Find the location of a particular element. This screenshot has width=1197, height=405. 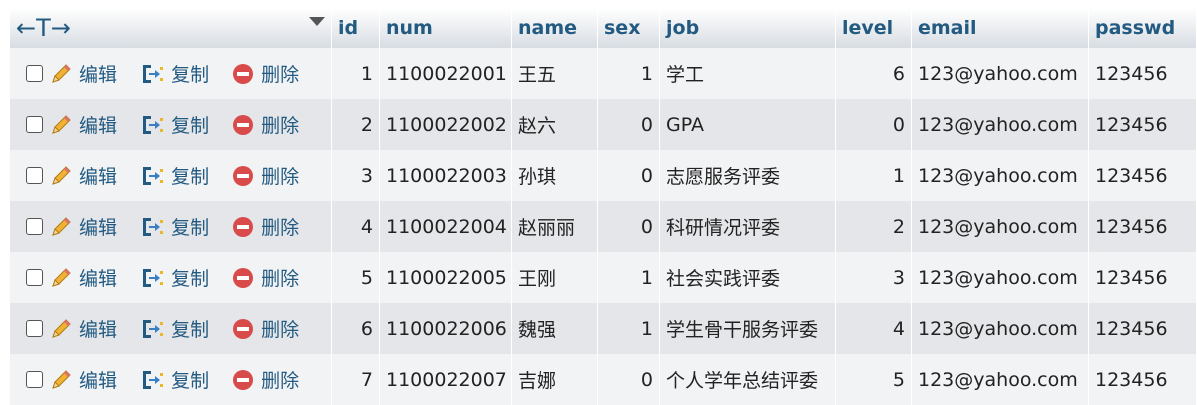

cell-id: 1 is located at coordinates (356, 73).